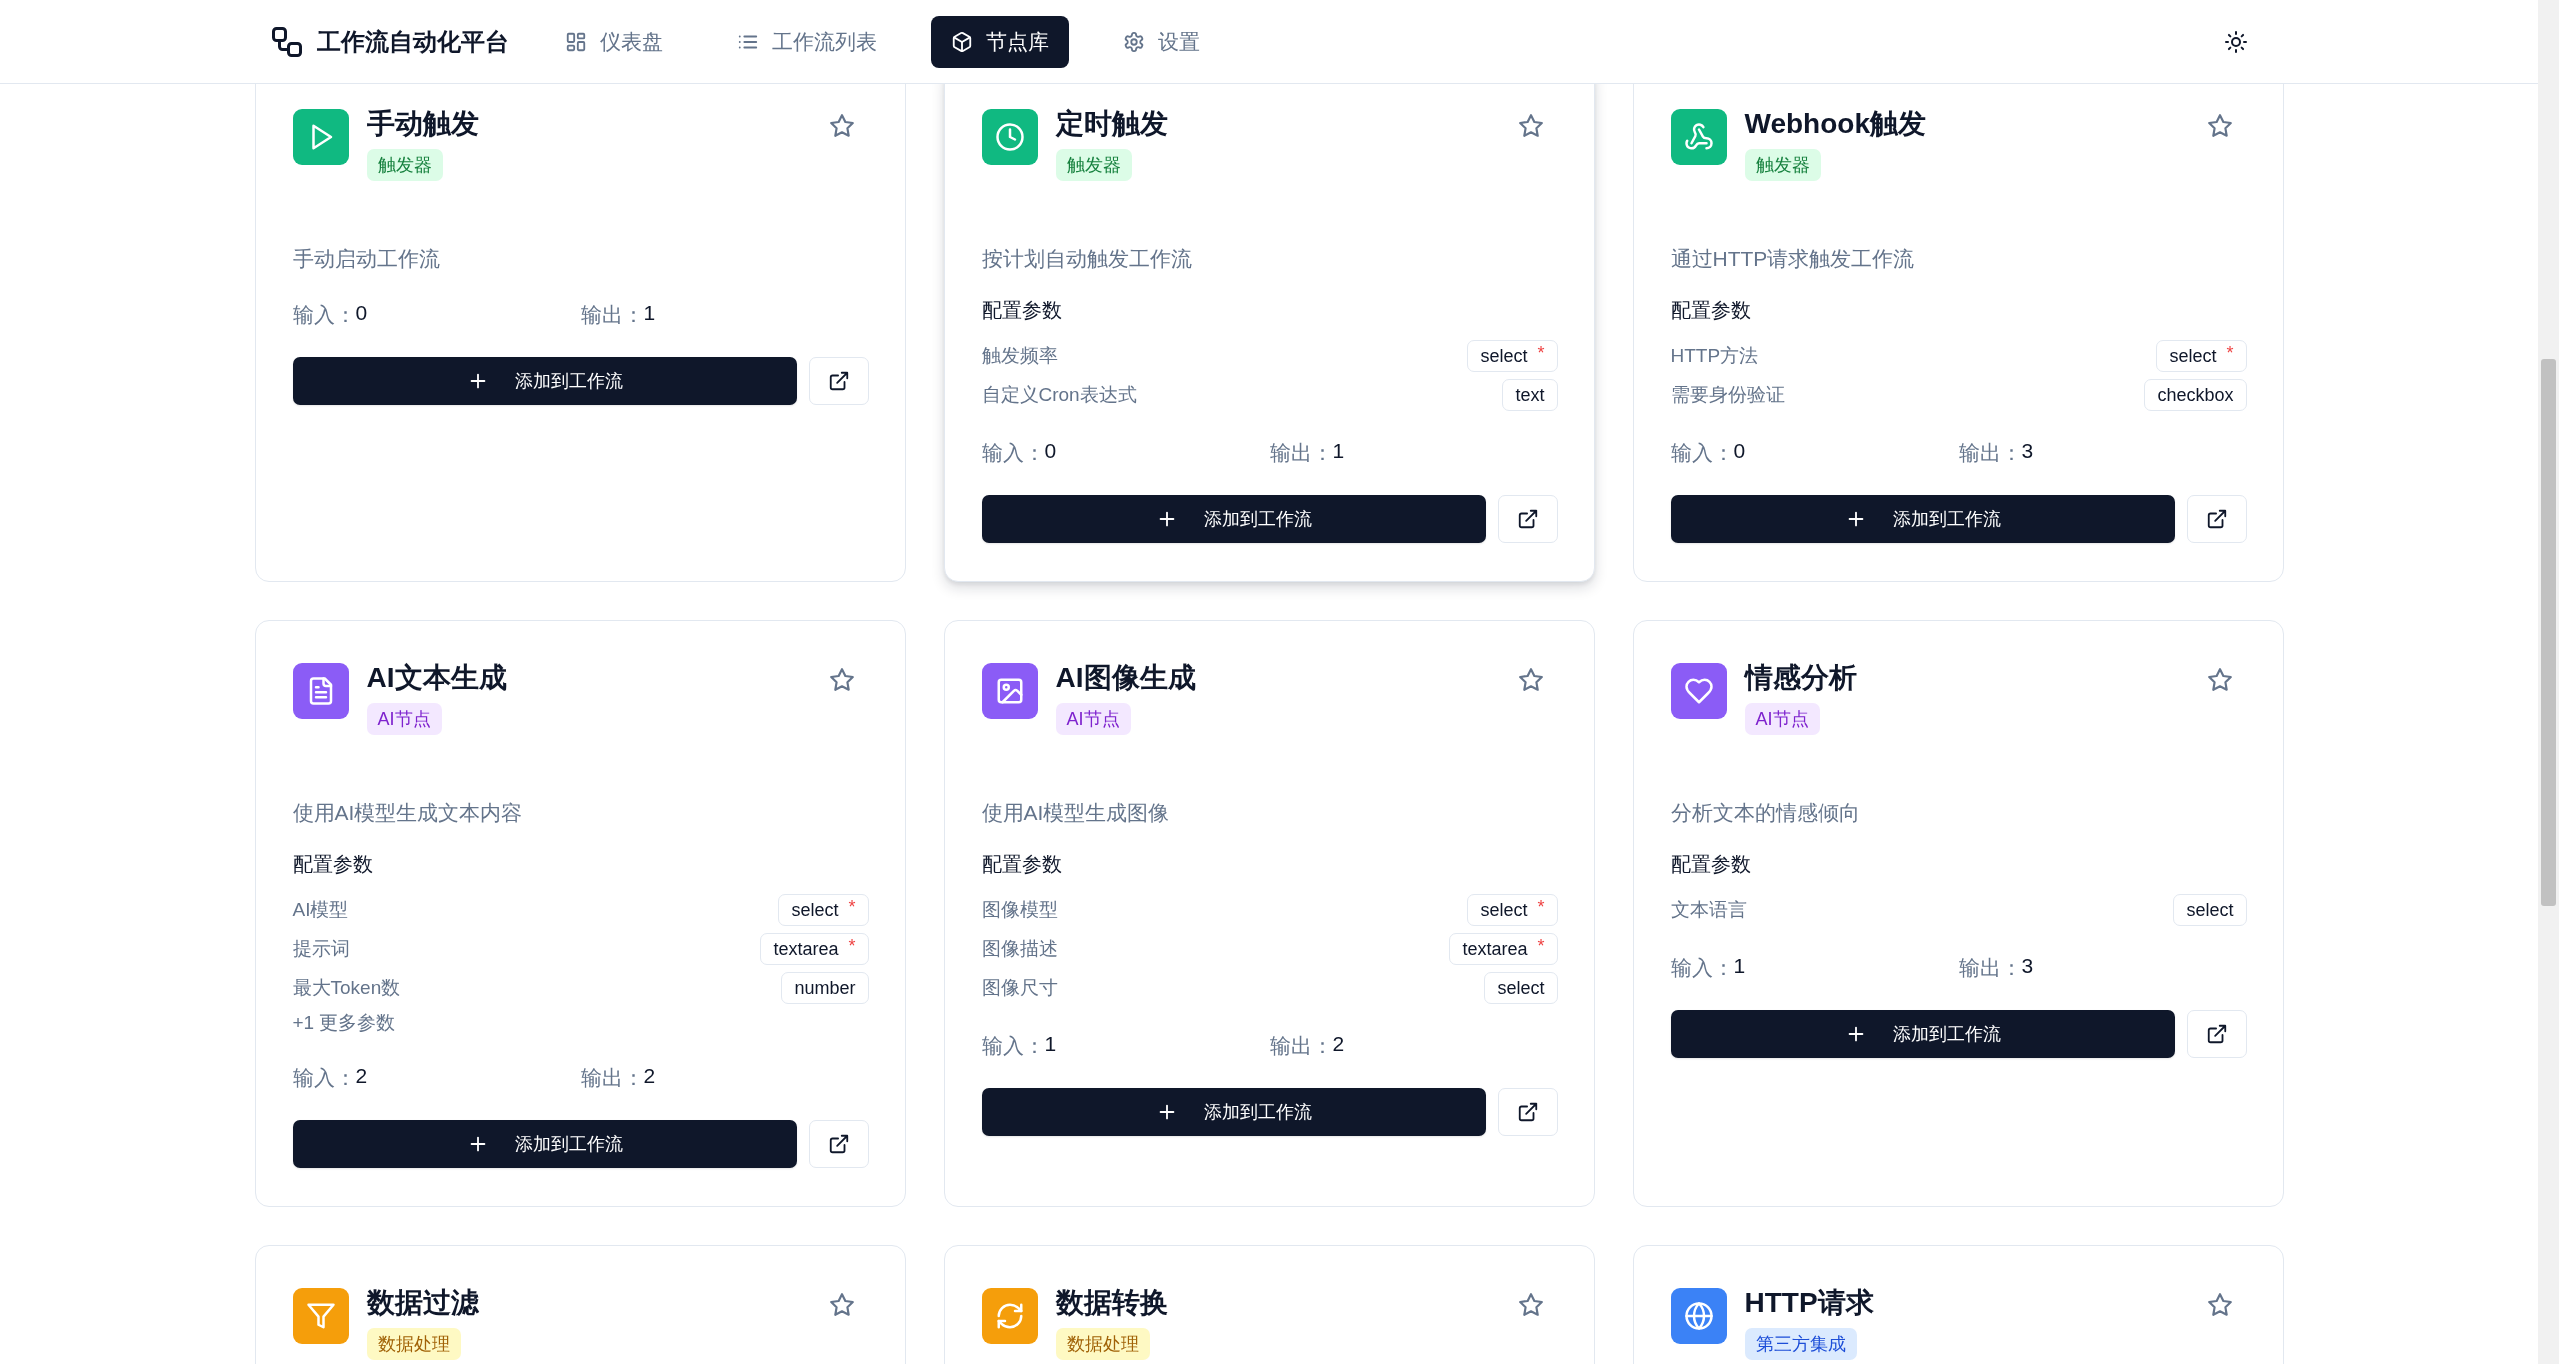 This screenshot has height=1364, width=2559. What do you see at coordinates (1765, 813) in the screenshot?
I see `node-description: 分析文本的情感倾向` at bounding box center [1765, 813].